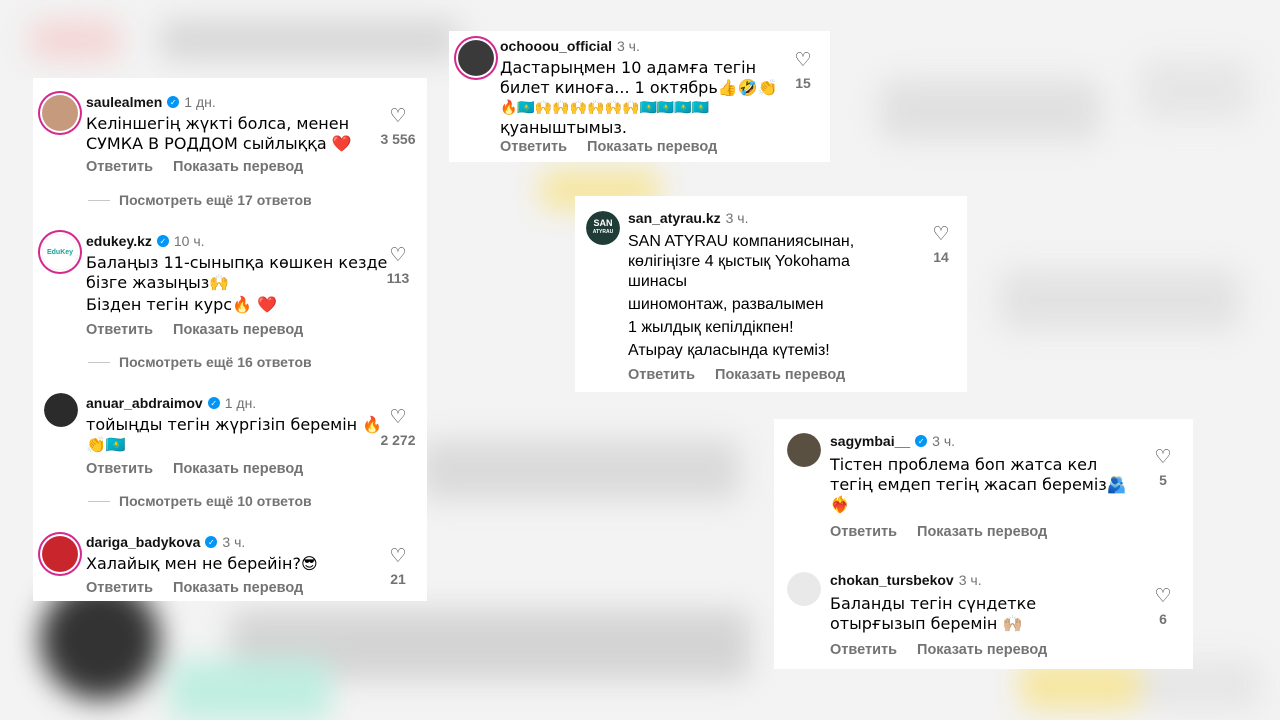  I want to click on comment-text: Дастарыңмен 10 адамға тегін, so click(628, 67).